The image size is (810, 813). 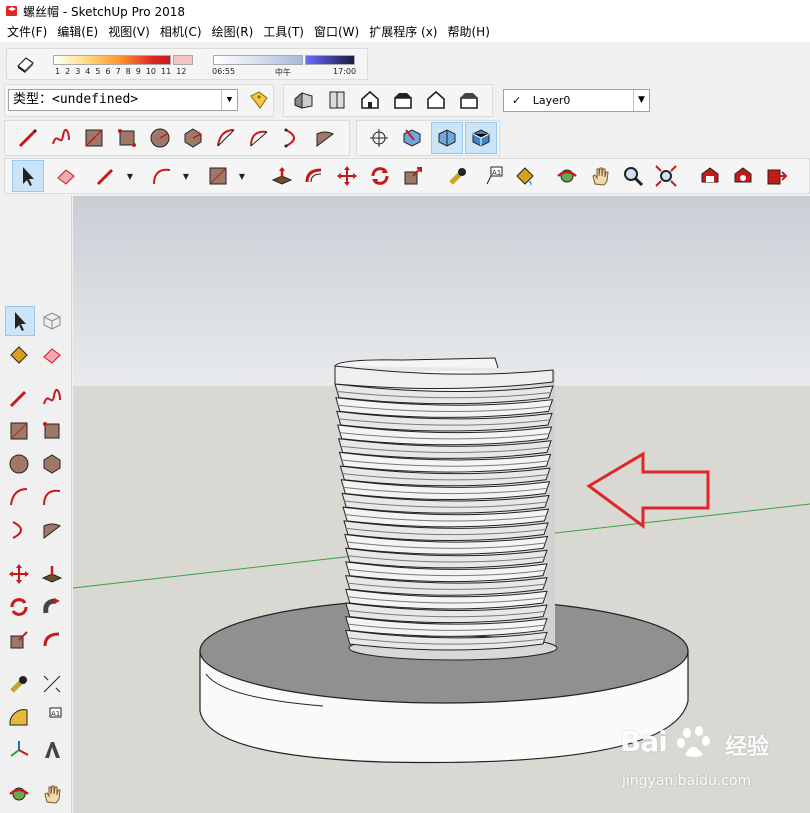 What do you see at coordinates (20, 321) in the screenshot?
I see `left-select-button` at bounding box center [20, 321].